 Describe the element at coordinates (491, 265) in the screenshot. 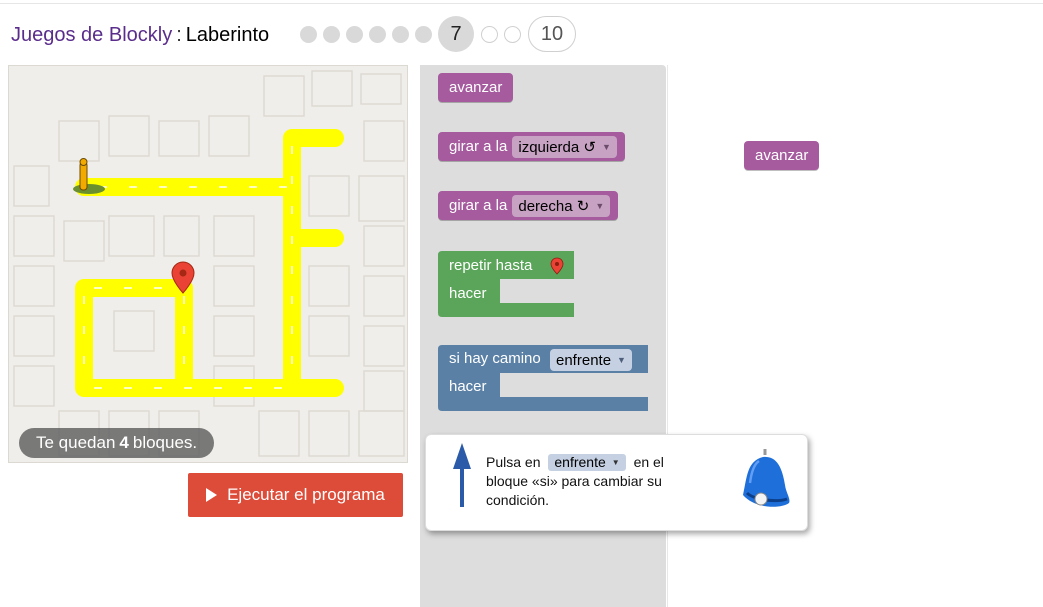

I see `repeat-label: repetir hasta` at that location.